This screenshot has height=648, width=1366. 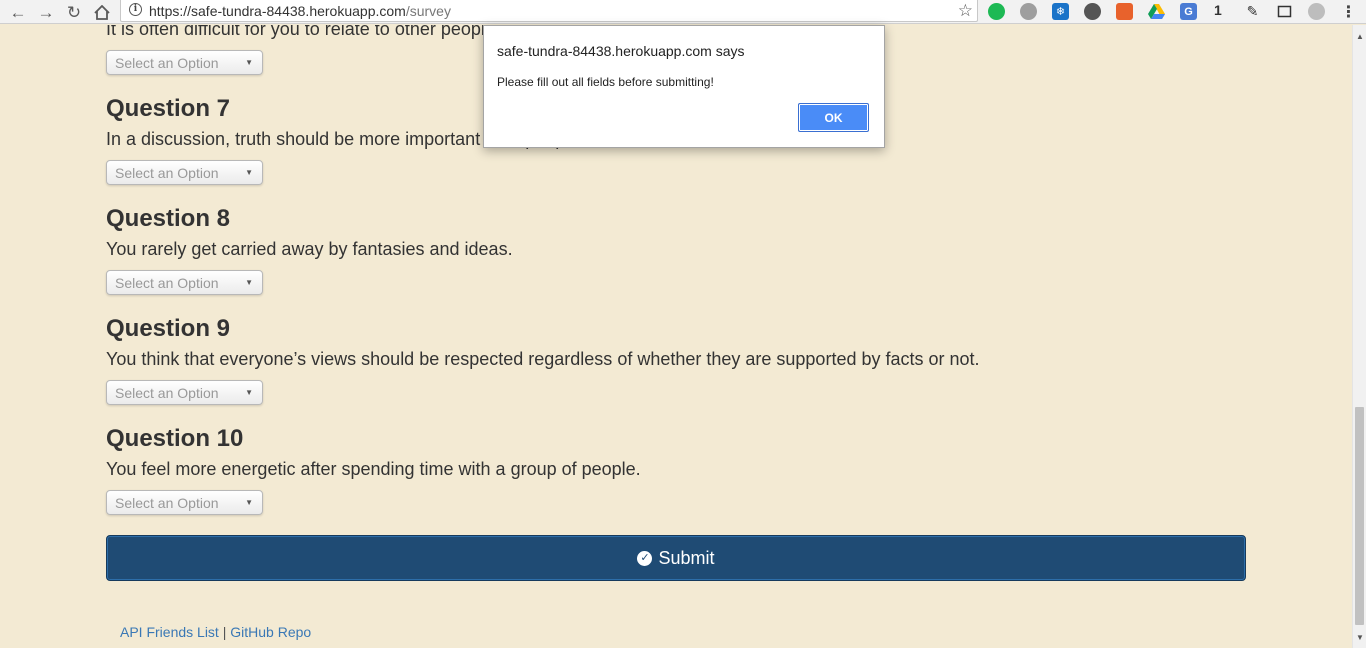 What do you see at coordinates (833, 117) in the screenshot?
I see `ok-button: OK` at bounding box center [833, 117].